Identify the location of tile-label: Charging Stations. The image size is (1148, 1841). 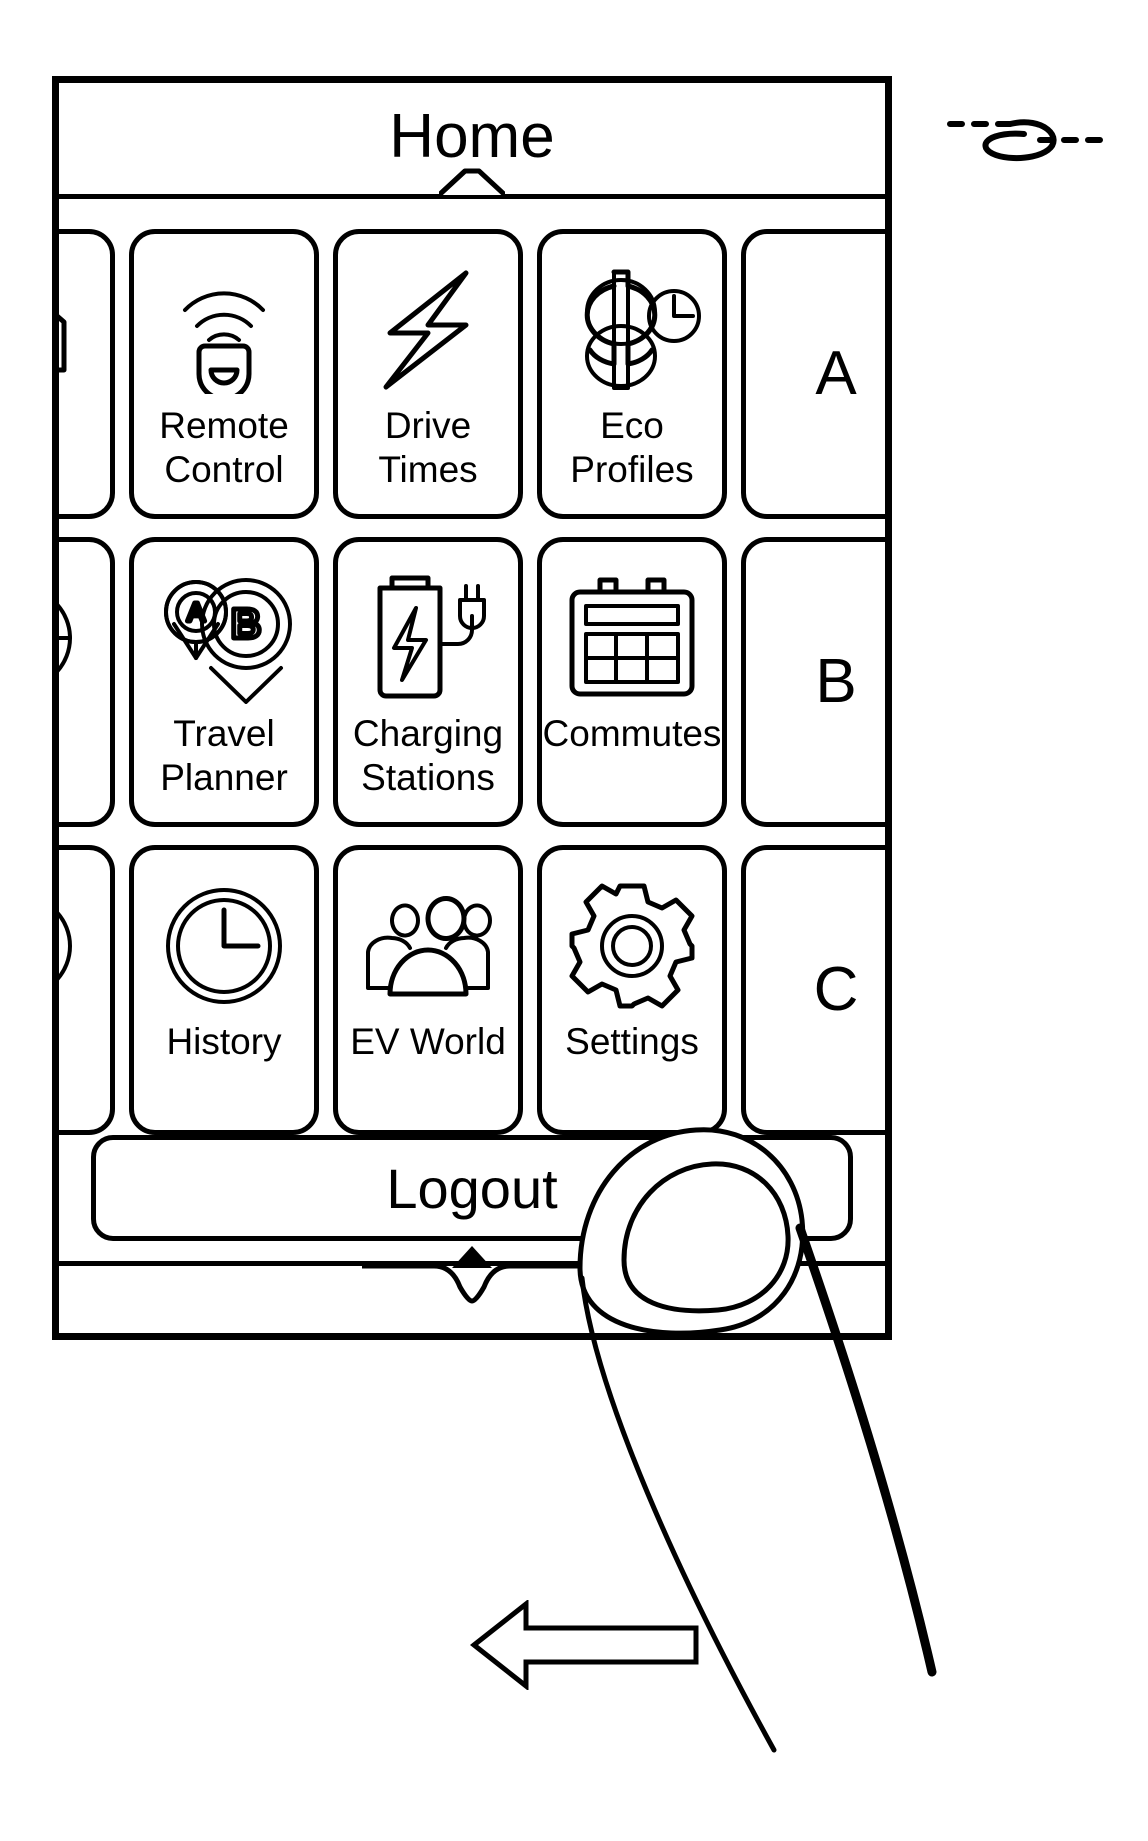
(428, 755).